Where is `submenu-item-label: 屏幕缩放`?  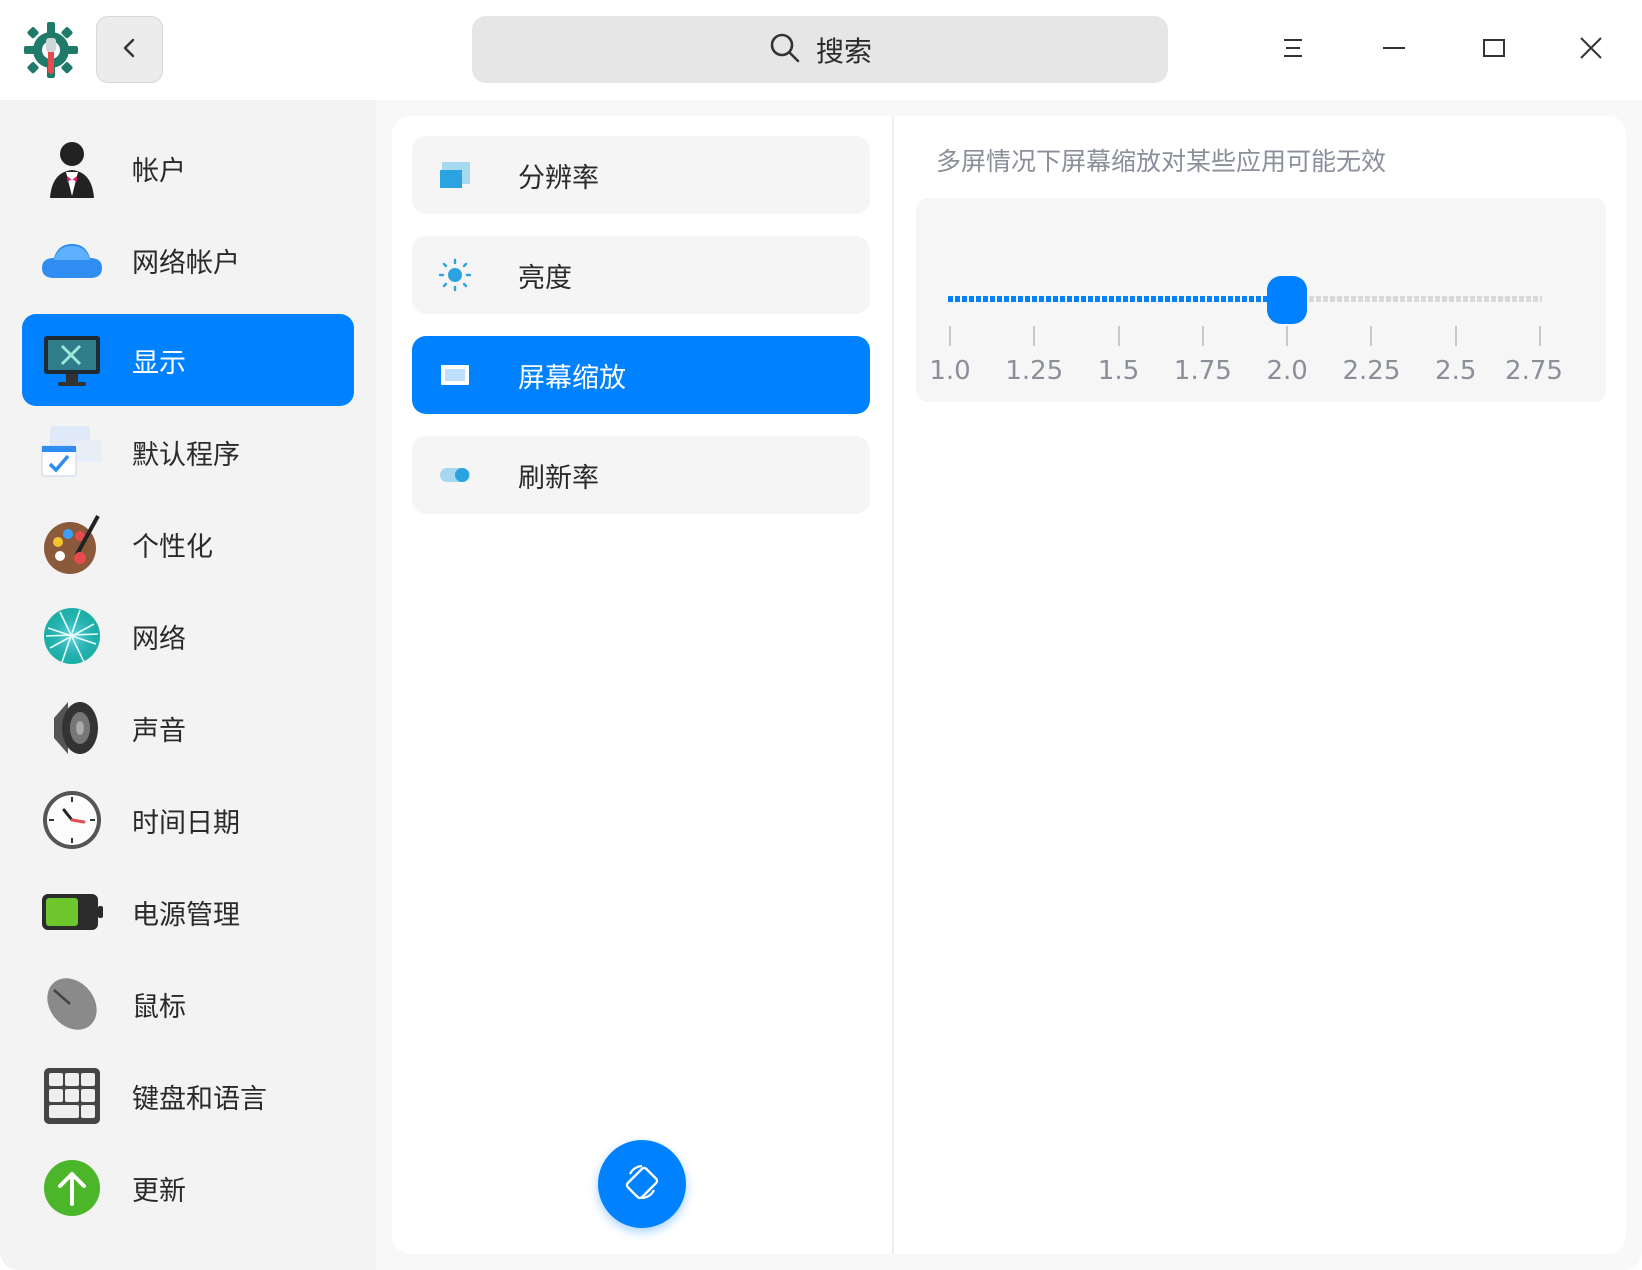 submenu-item-label: 屏幕缩放 is located at coordinates (572, 378).